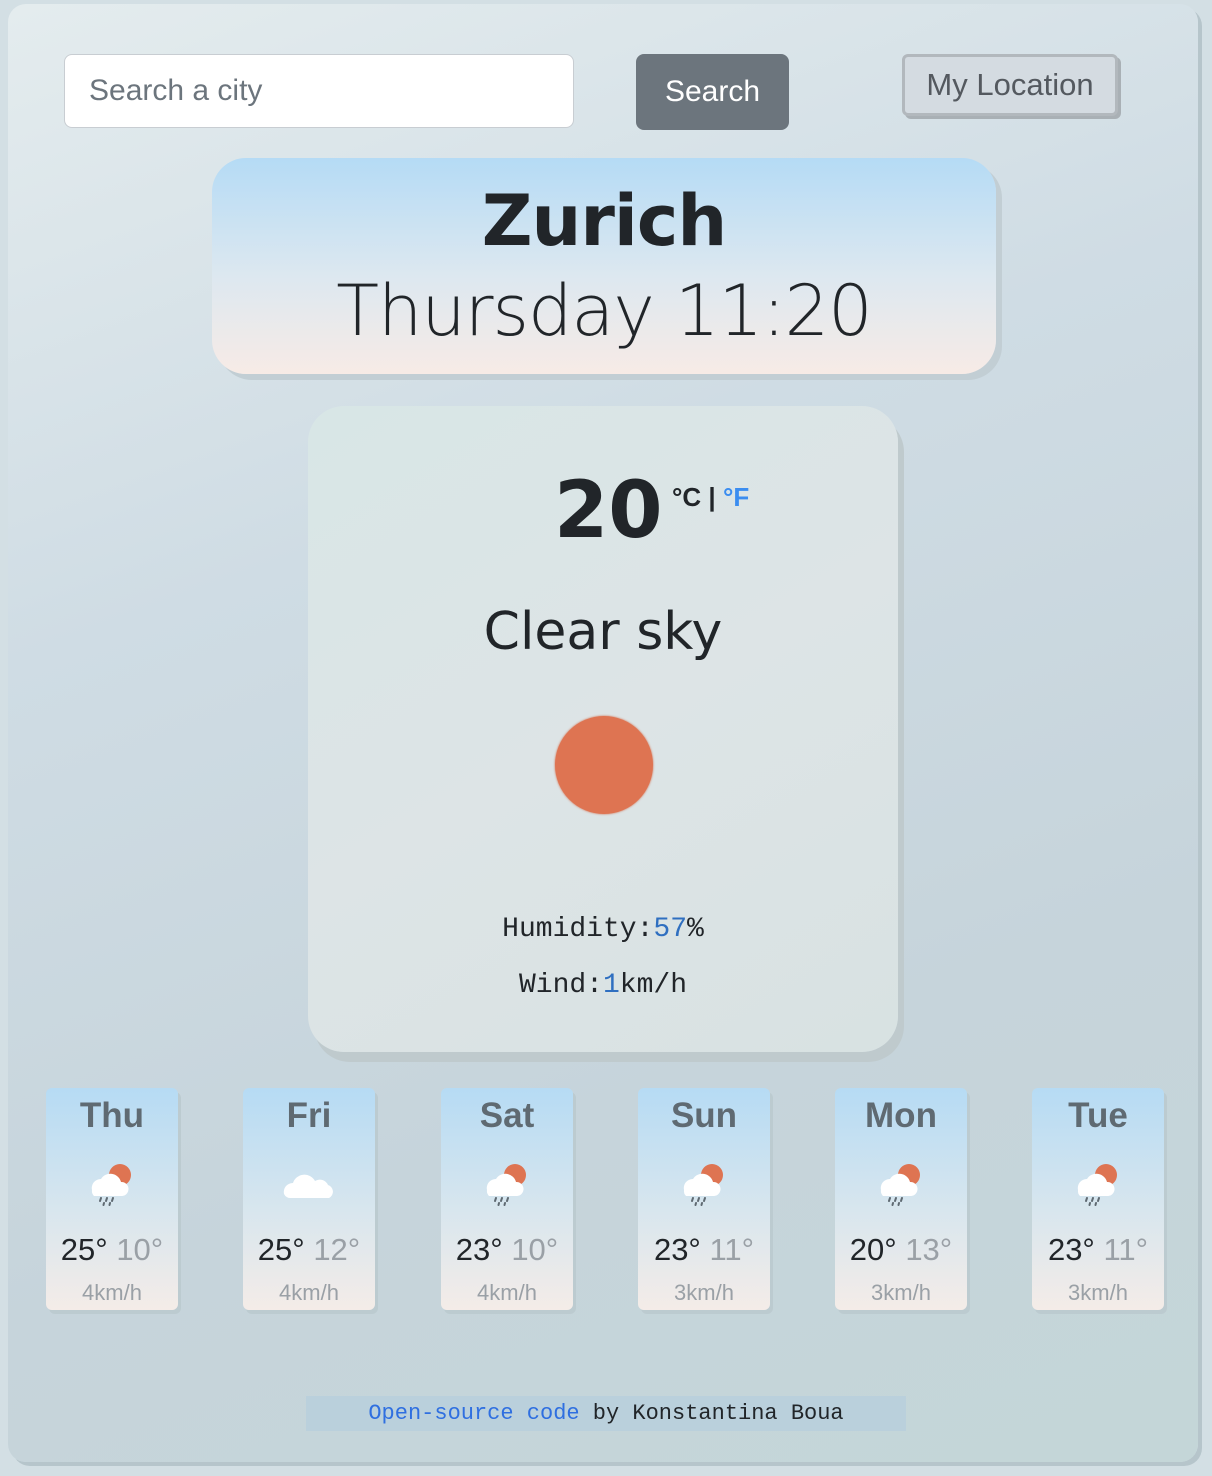 The image size is (1212, 1476). I want to click on wind: Wind:1km/h, so click(603, 985).